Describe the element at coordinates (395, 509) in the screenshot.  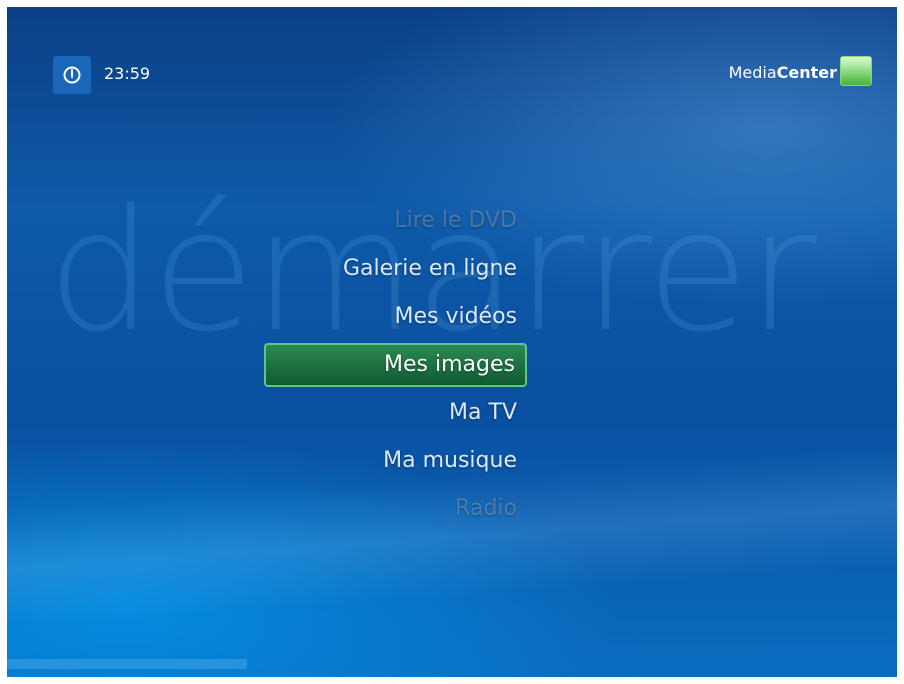
I see `menu-item-radio: Radio` at that location.